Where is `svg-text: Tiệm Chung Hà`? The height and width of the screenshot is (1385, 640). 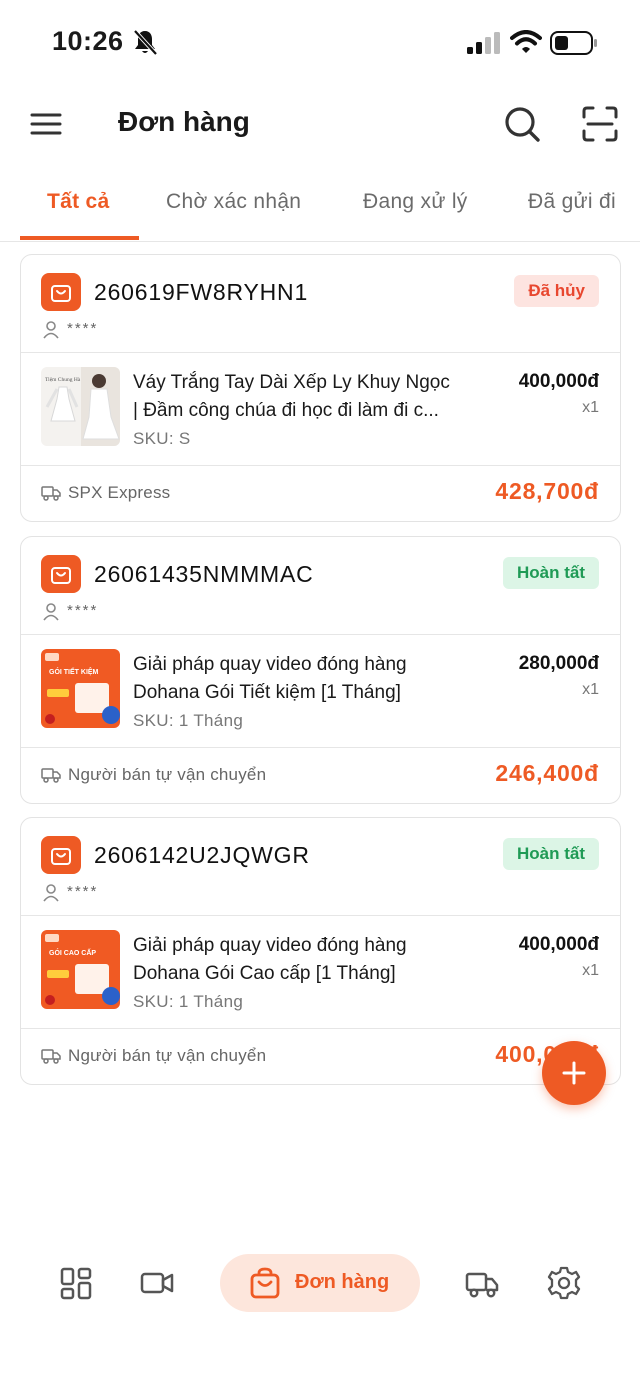
svg-text: Tiệm Chung Hà is located at coordinates (63, 380).